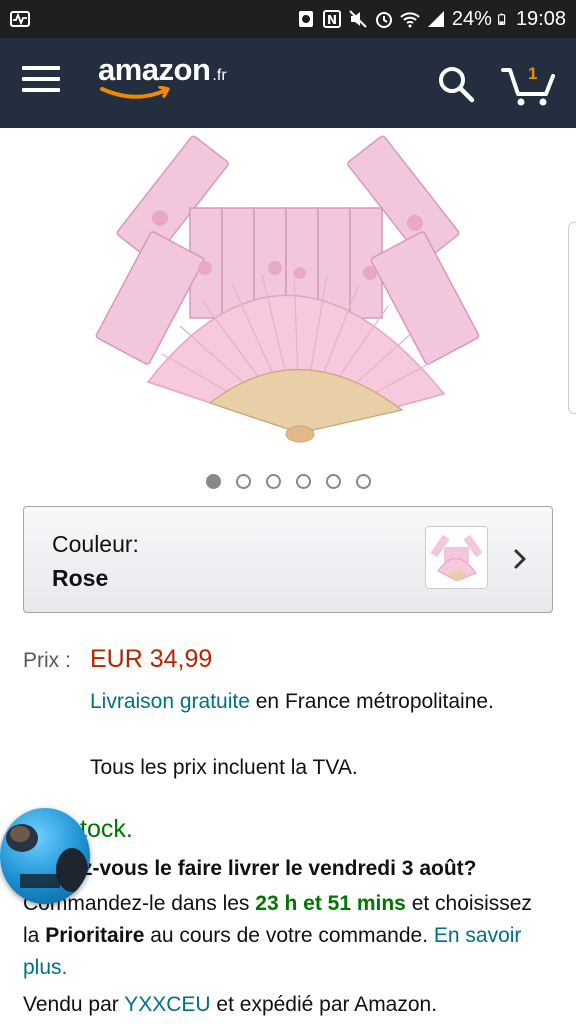  Describe the element at coordinates (324, 1004) in the screenshot. I see `sold-by-suffix: et expédié par Amazon.` at that location.